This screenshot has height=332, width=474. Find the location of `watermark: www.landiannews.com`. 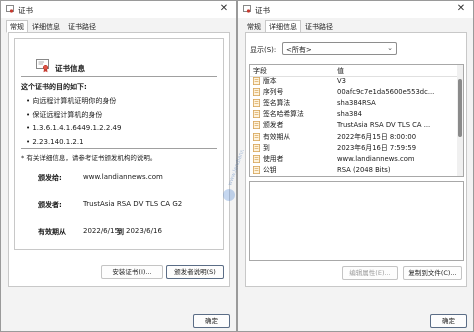

watermark: www.landiannews.com is located at coordinates (235, 175).